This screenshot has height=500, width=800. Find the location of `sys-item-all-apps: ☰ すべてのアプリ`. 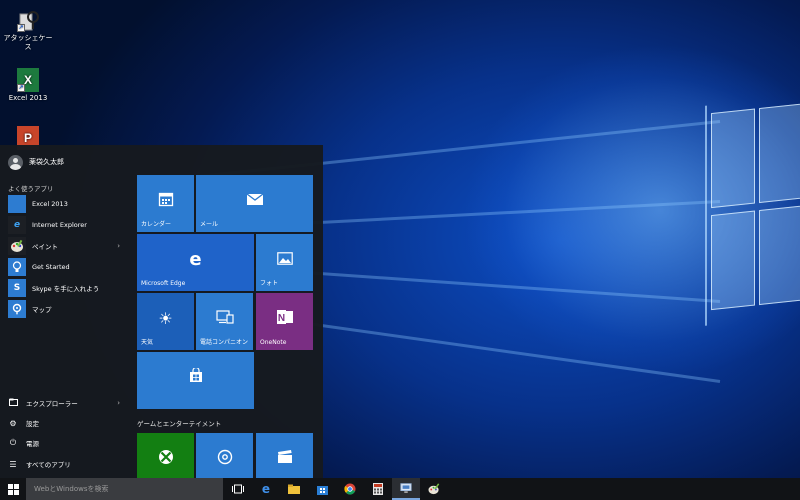

sys-item-all-apps: ☰ すべてのアプリ is located at coordinates (67, 464).